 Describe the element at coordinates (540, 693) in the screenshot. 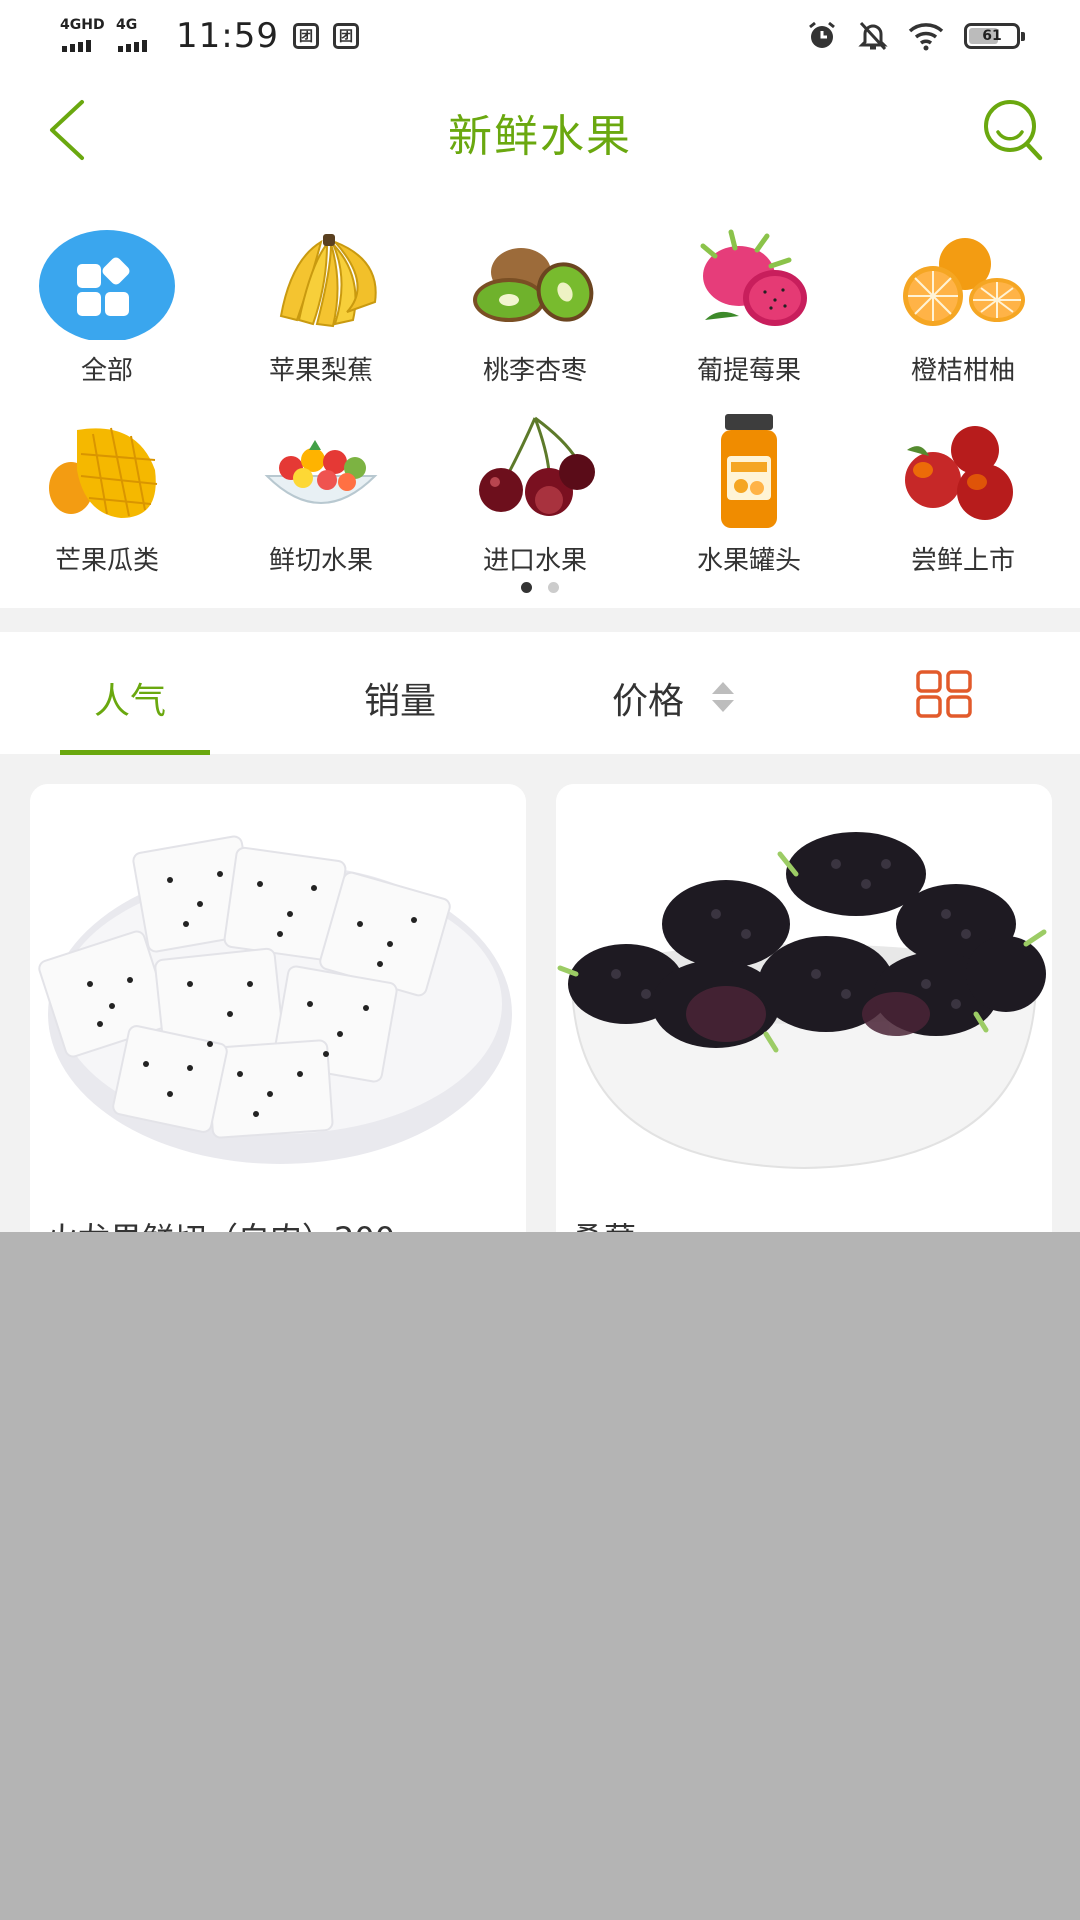

I see `sort-bar: 人气 销量 价格` at that location.